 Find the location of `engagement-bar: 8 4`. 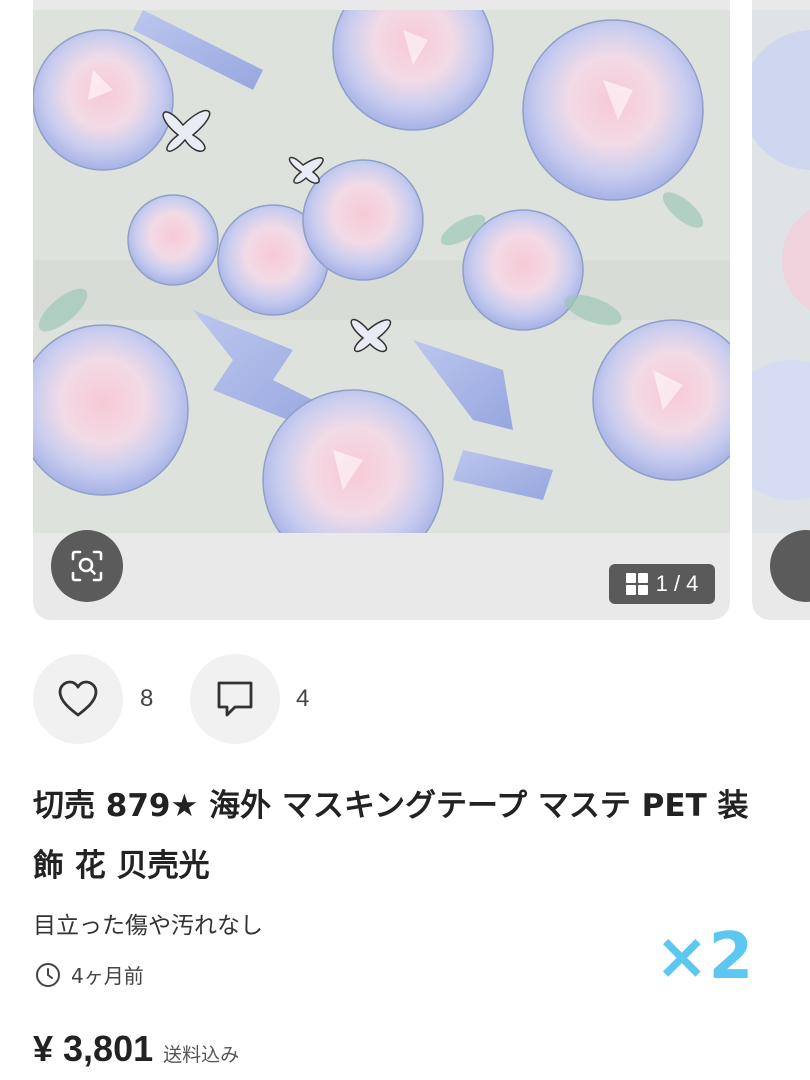

engagement-bar: 8 4 is located at coordinates (233, 699).